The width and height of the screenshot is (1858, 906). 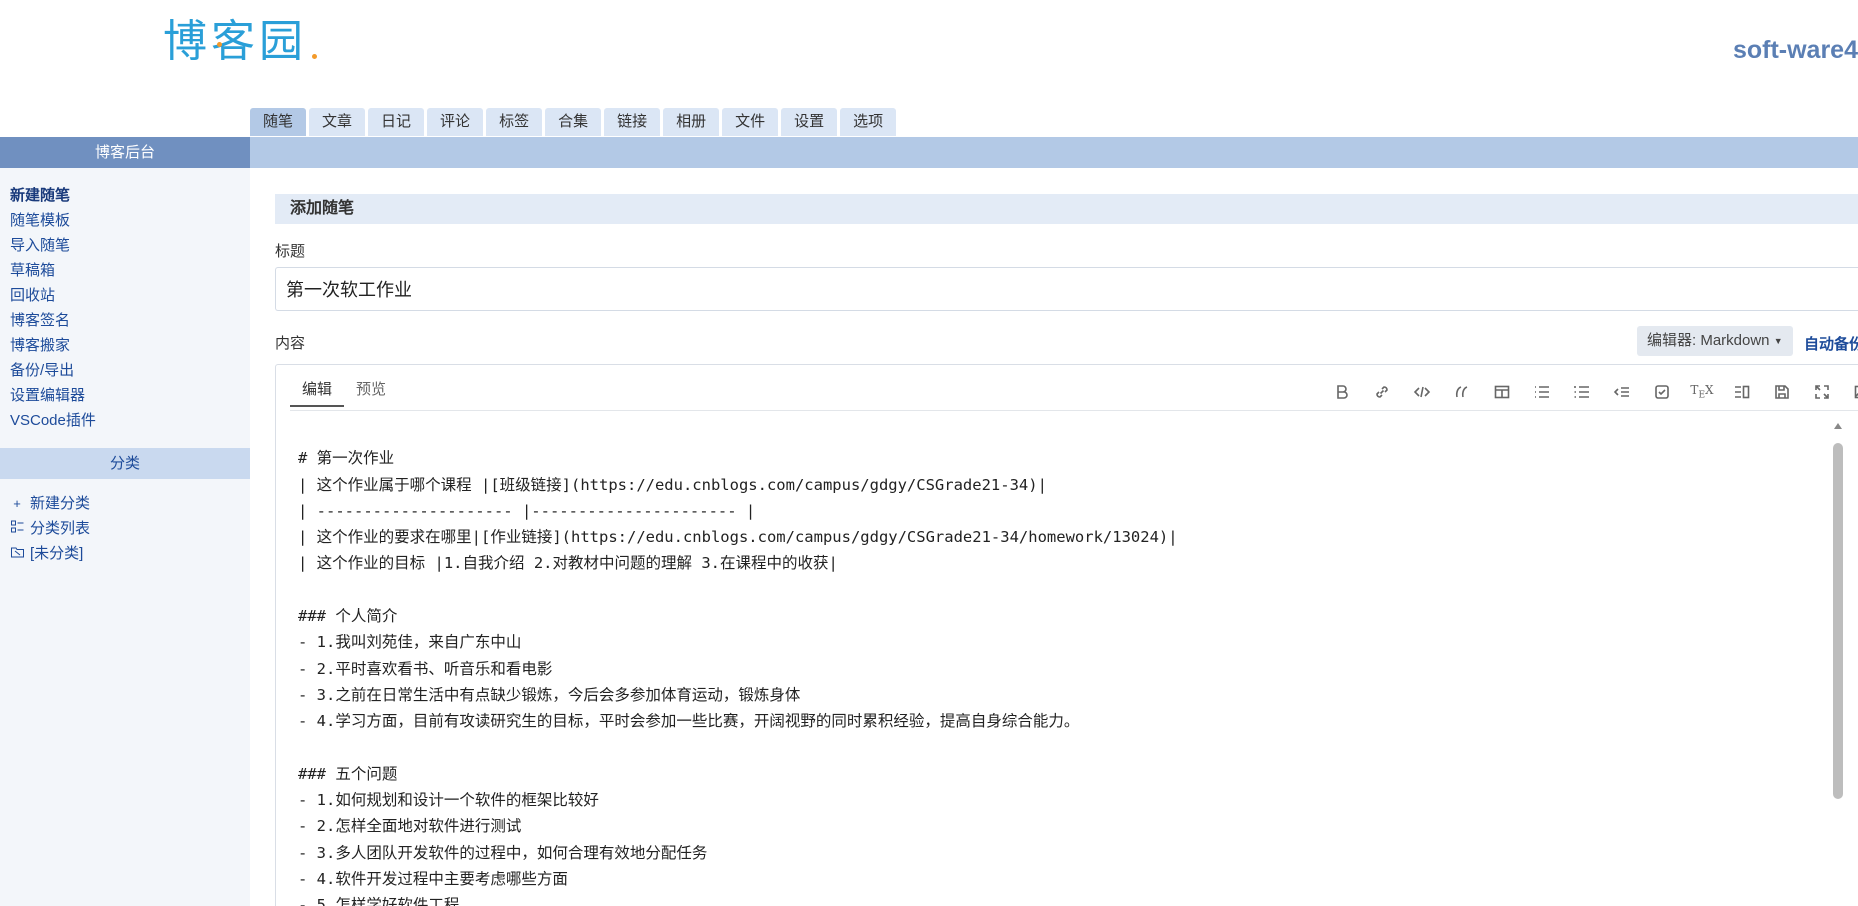 What do you see at coordinates (379, 901) in the screenshot?
I see `content-line: - 5.怎样学好软件工程` at bounding box center [379, 901].